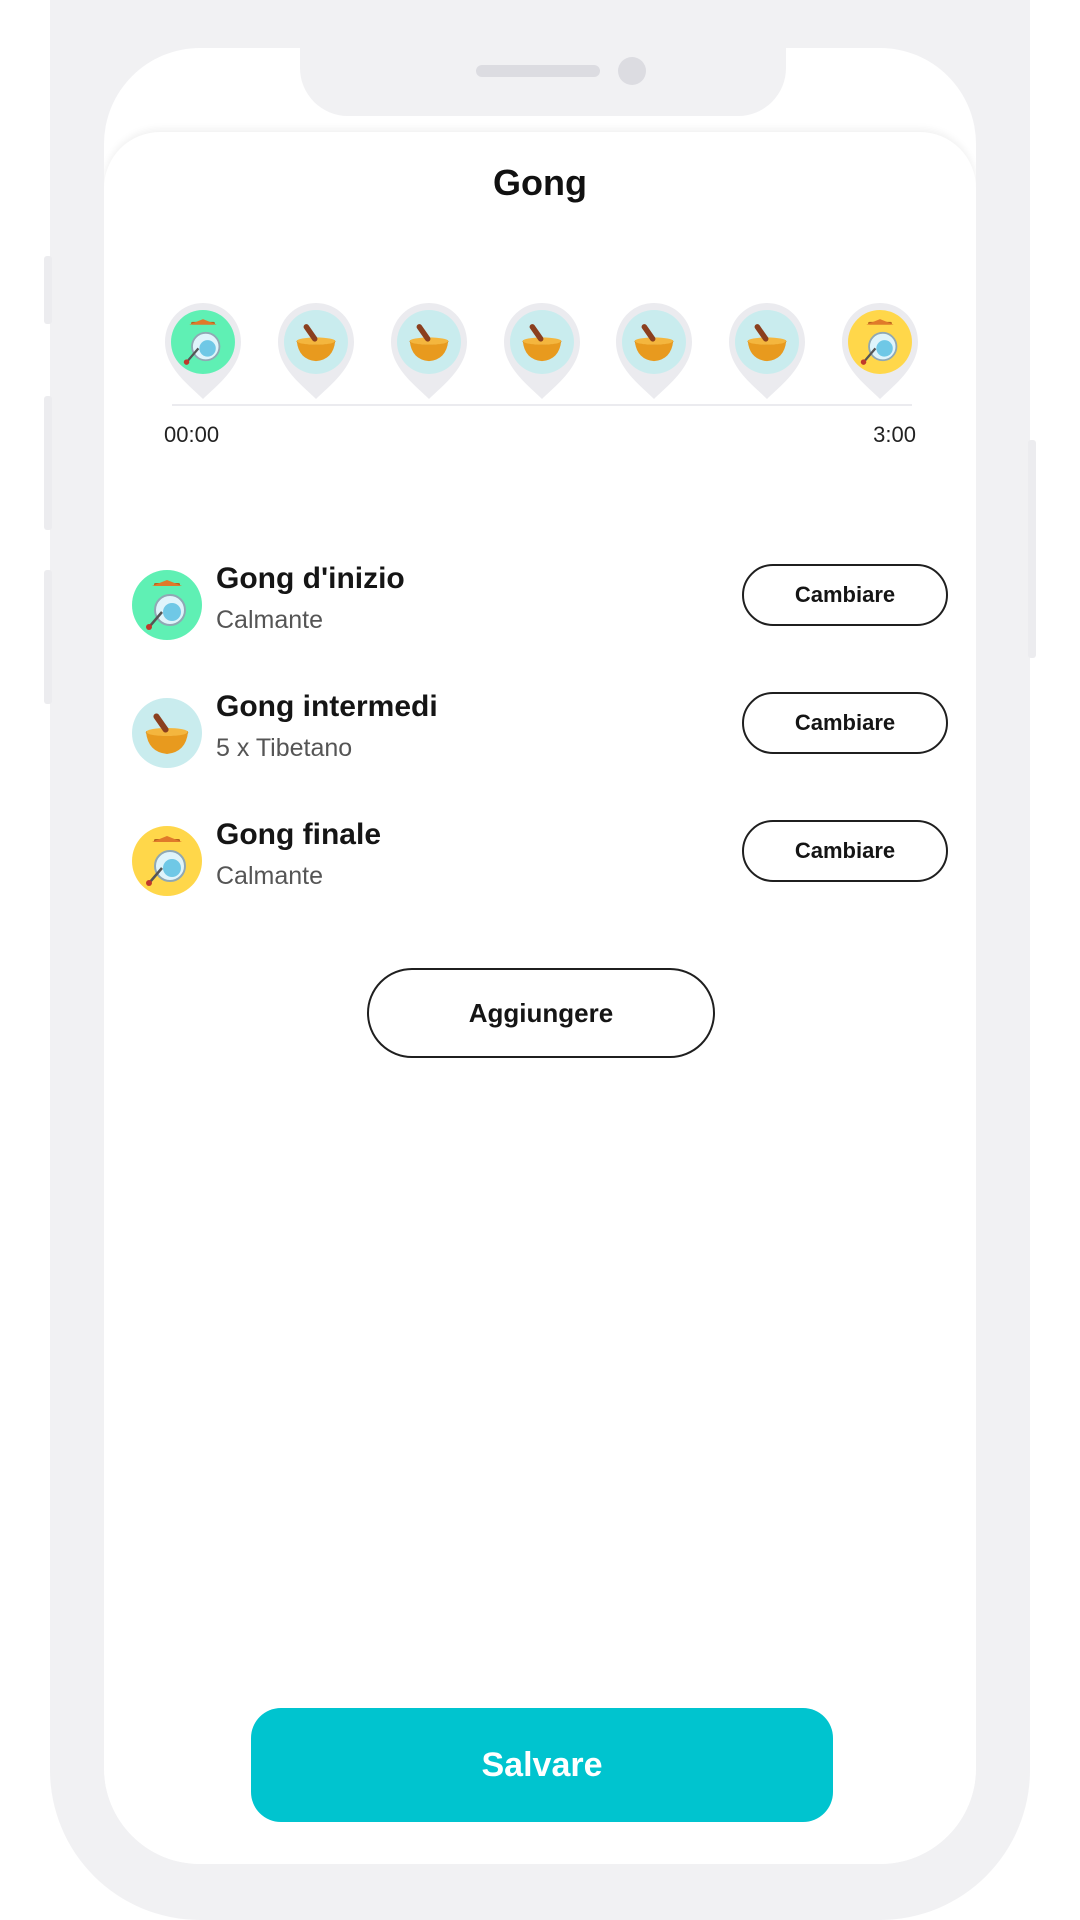 The height and width of the screenshot is (1920, 1080). I want to click on gong-row-intermediate: Gong intermedi 5 x Tibetano Cambiare, so click(540, 735).